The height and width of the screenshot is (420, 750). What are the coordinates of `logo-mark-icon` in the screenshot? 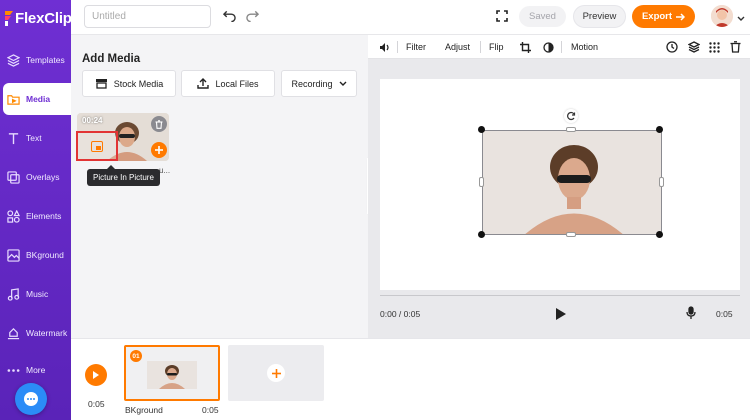 It's located at (9, 18).